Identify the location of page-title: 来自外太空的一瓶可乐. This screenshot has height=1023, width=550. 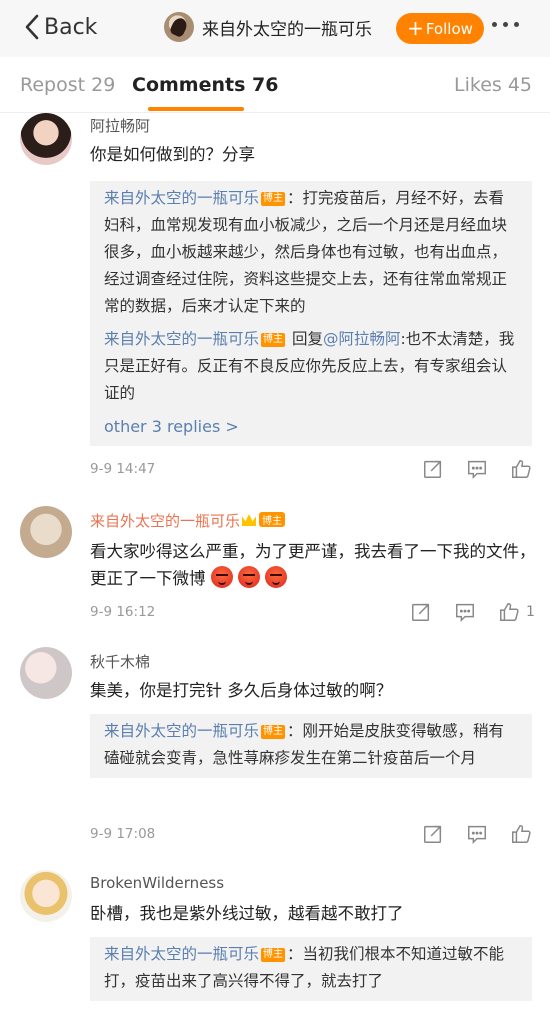
(287, 29).